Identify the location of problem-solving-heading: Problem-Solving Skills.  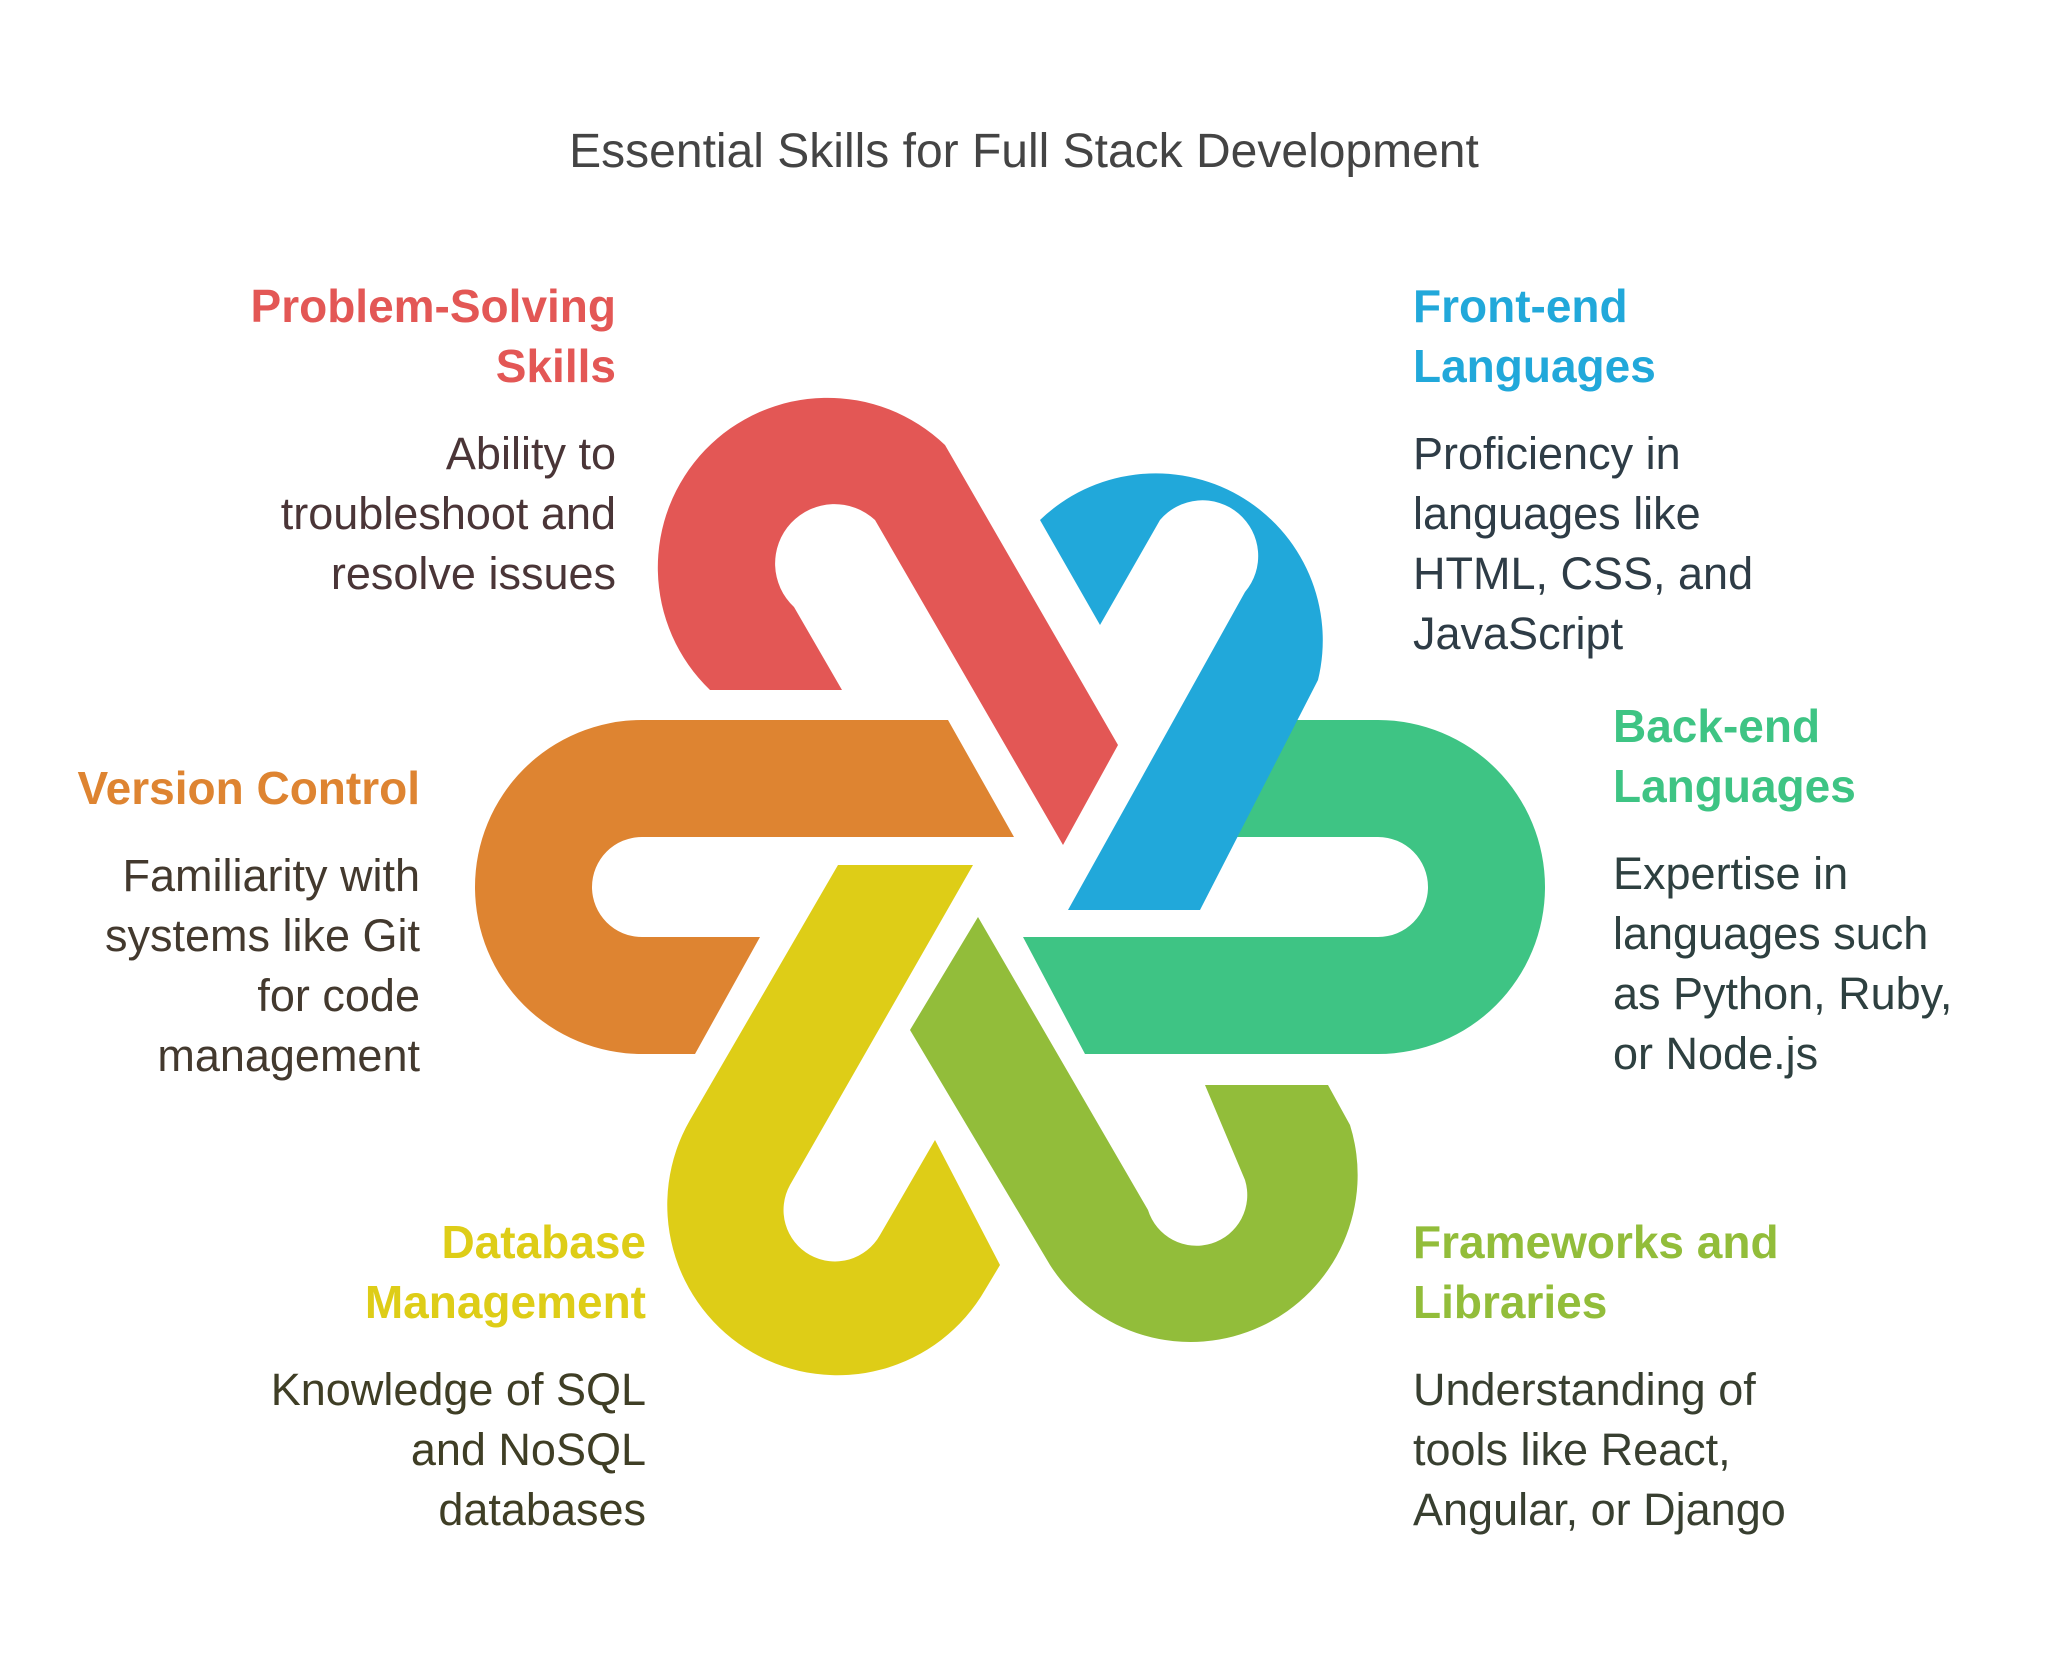
(433, 336).